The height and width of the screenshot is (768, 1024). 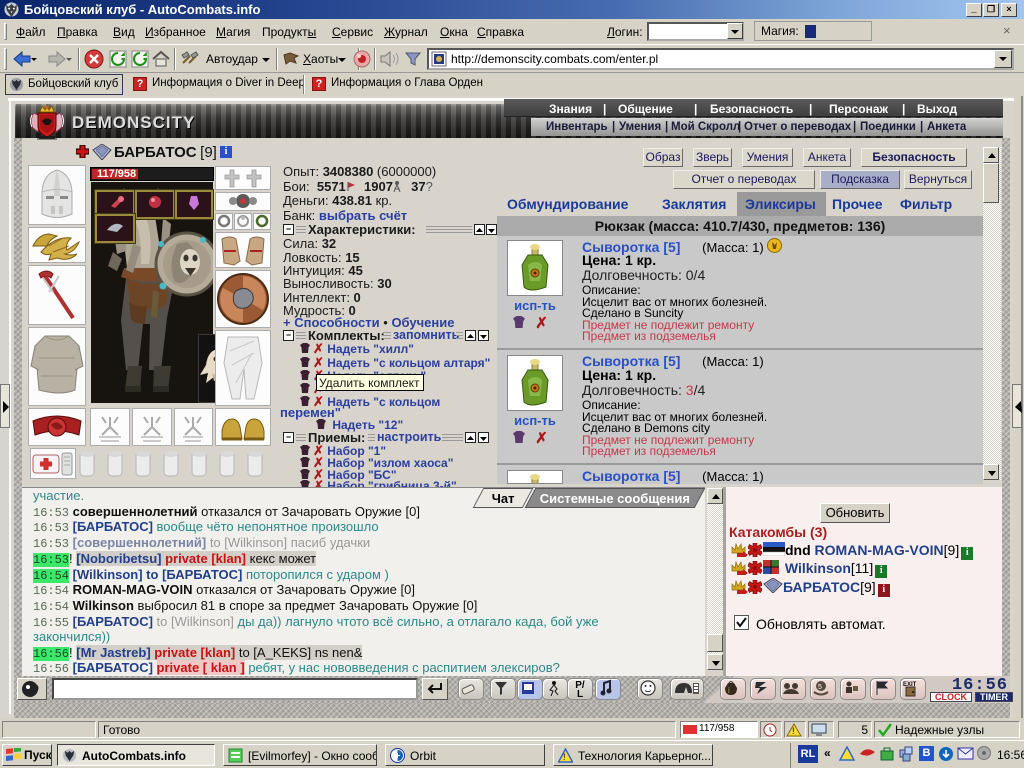 What do you see at coordinates (729, 690) in the screenshot?
I see `svg-text: i` at bounding box center [729, 690].